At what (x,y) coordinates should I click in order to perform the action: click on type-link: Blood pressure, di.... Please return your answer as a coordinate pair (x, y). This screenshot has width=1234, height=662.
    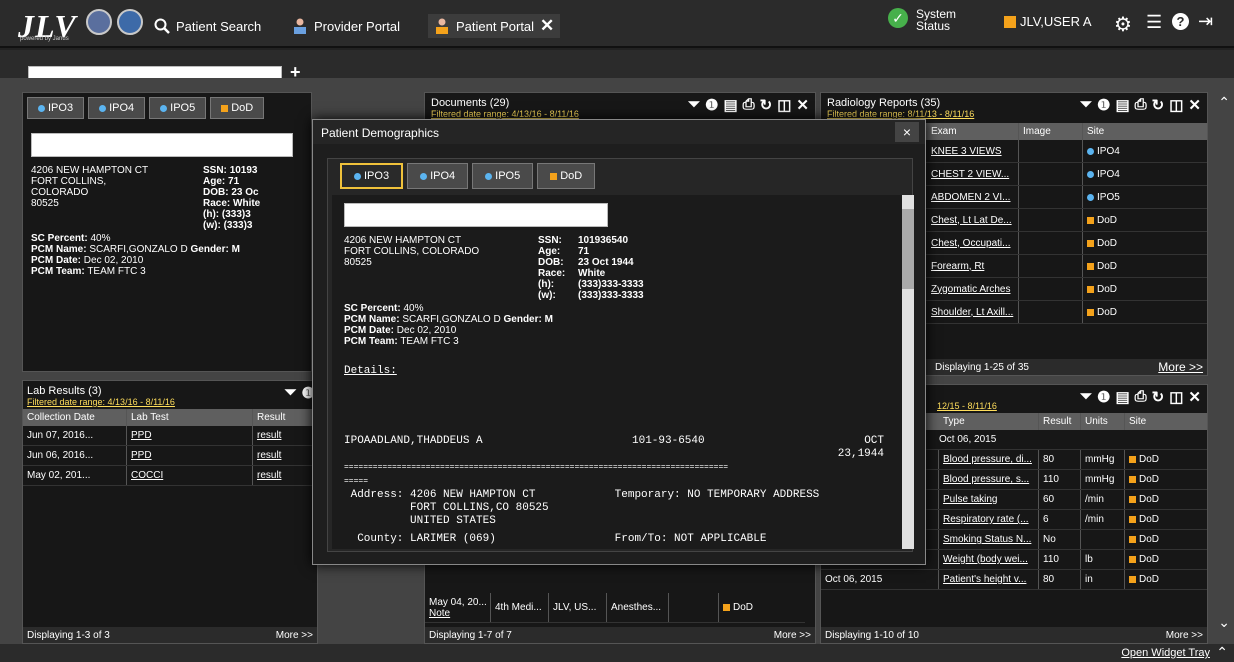
    Looking at the image, I should click on (989, 459).